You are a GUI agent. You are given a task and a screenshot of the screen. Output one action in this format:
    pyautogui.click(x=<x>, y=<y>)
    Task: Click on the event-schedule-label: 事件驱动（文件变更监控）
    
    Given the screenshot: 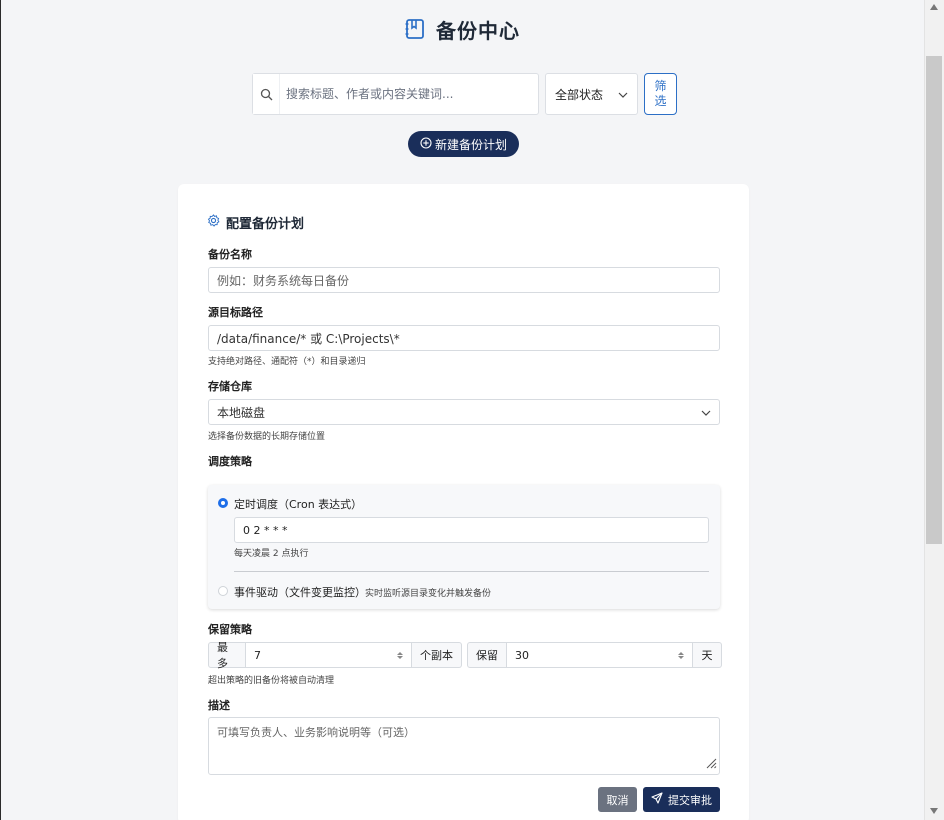 What is the action you would take?
    pyautogui.click(x=300, y=592)
    